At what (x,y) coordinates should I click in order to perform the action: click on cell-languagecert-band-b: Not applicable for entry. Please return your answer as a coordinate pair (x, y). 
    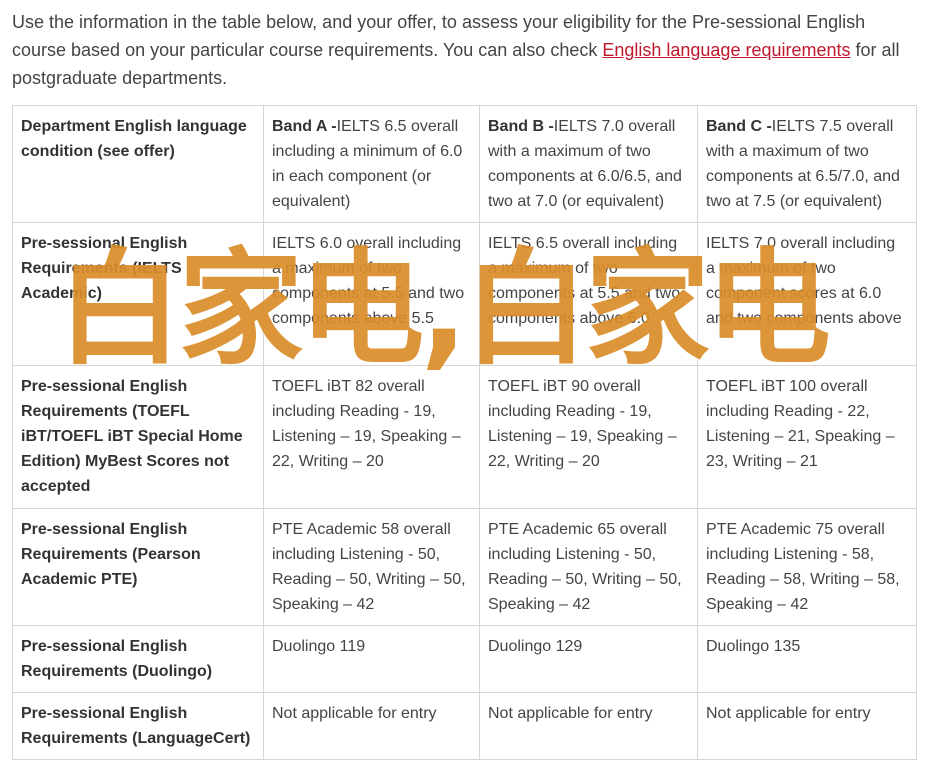
    Looking at the image, I should click on (588, 726).